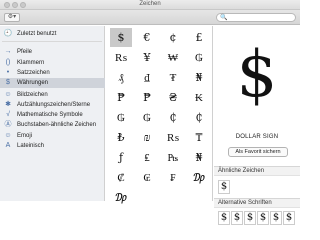  I want to click on character-cell: ₺, so click(121, 137).